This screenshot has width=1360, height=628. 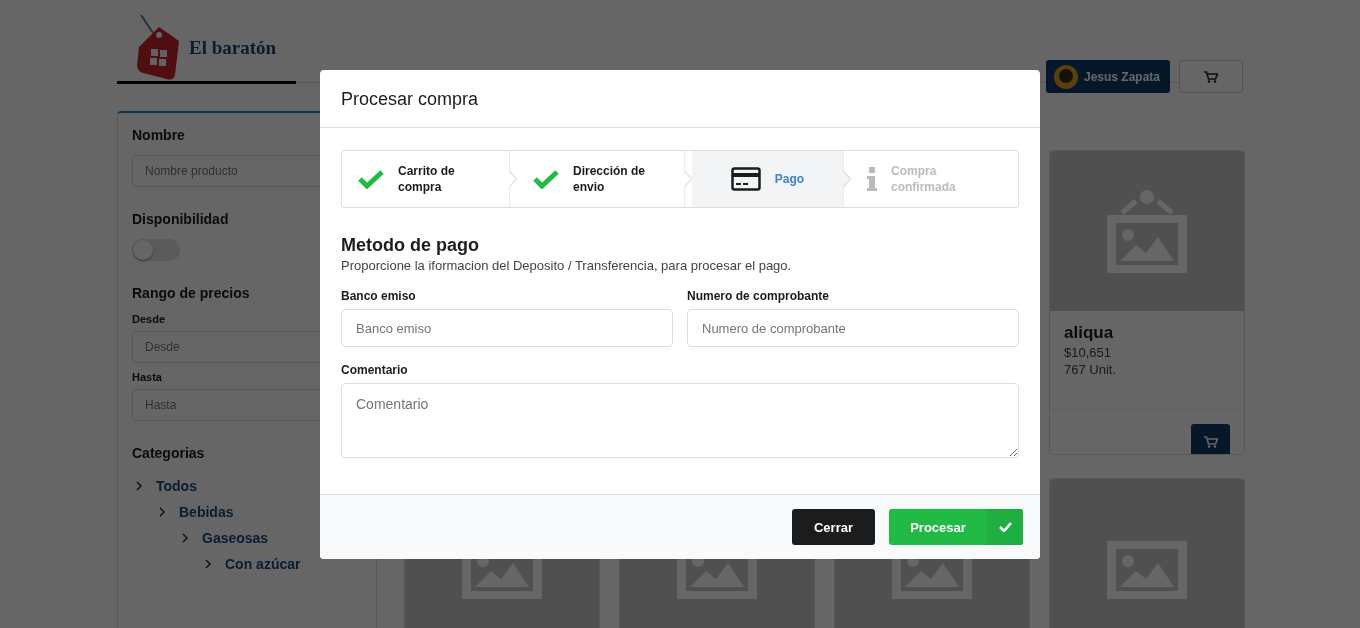 What do you see at coordinates (149, 319) in the screenshot?
I see `field-label: Desde` at bounding box center [149, 319].